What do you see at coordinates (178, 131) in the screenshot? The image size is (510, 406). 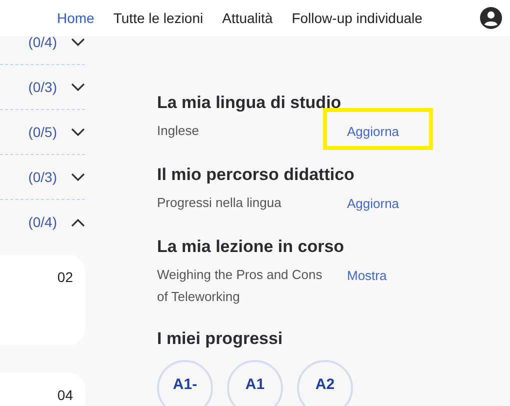 I see `section-text: Inglese` at bounding box center [178, 131].